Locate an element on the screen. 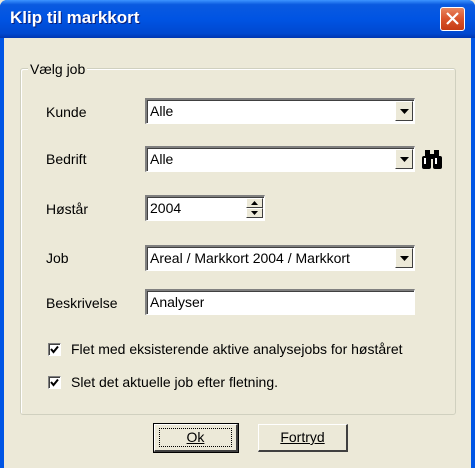  cancel-button: Fortryd is located at coordinates (303, 438).